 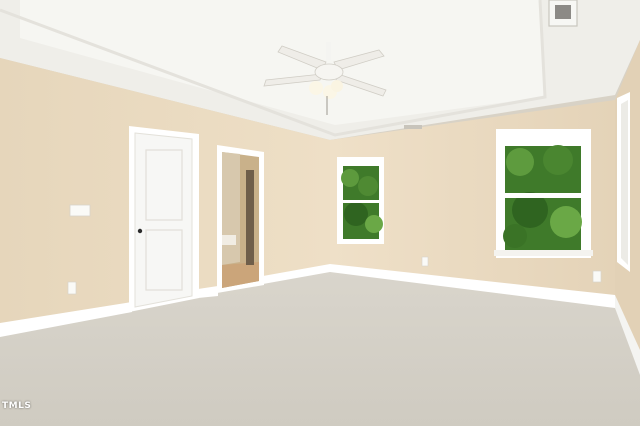 I want to click on large-window-rail, so click(x=543, y=195).